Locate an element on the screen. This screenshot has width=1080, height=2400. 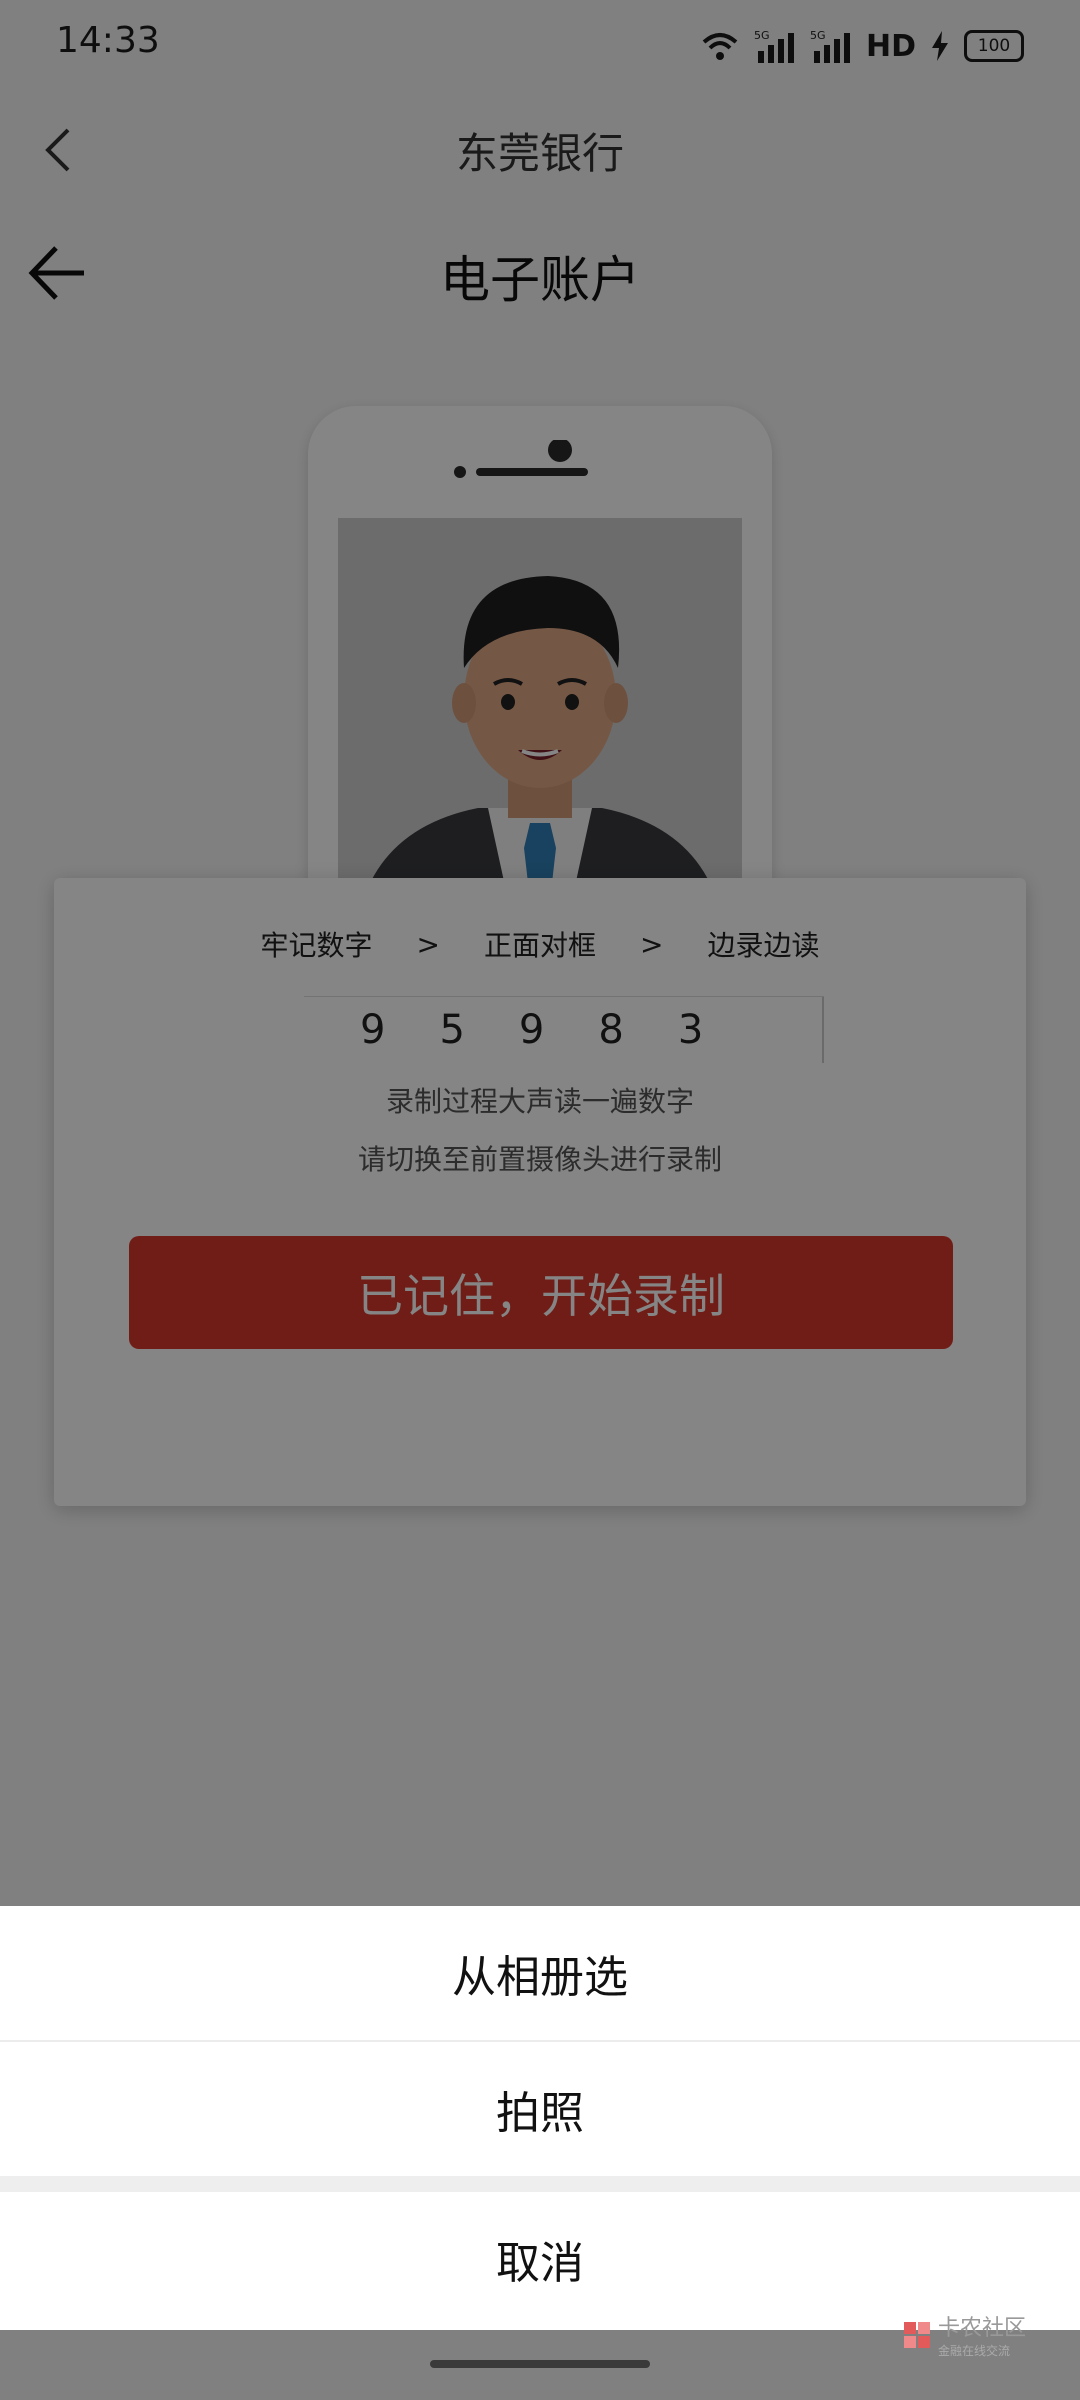
watermark-text: 卡农社区 is located at coordinates (982, 2328).